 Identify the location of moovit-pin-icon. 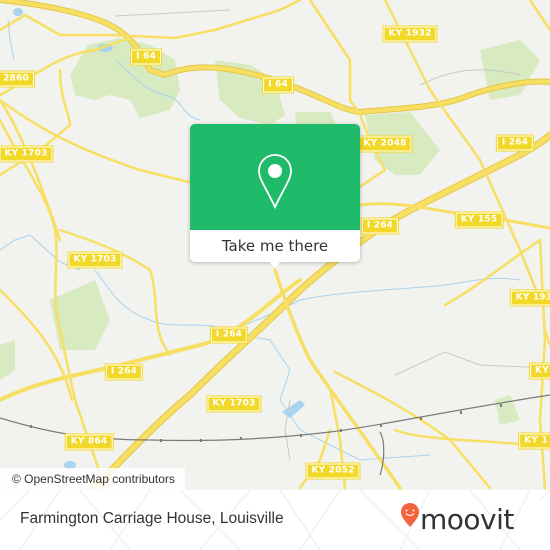
(410, 515).